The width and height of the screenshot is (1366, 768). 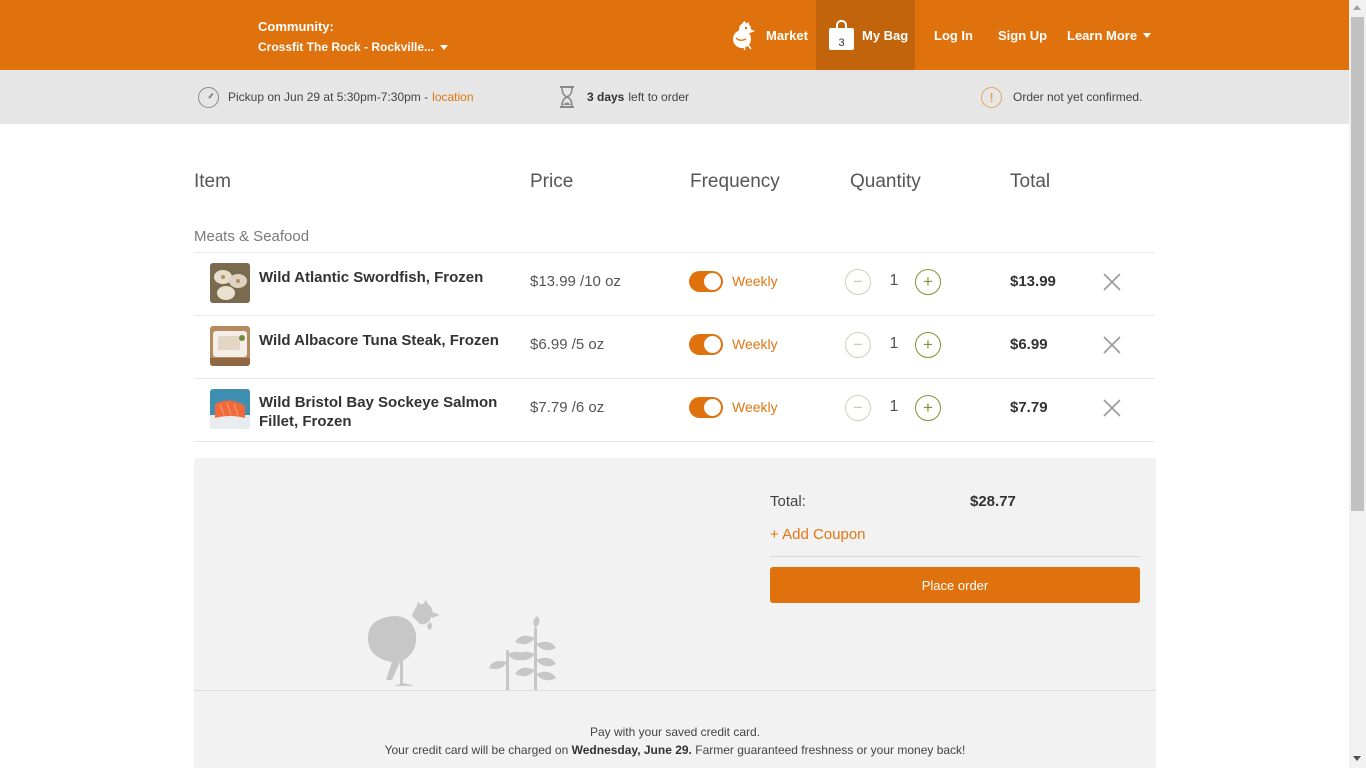 What do you see at coordinates (452, 97) in the screenshot?
I see `location-link: location` at bounding box center [452, 97].